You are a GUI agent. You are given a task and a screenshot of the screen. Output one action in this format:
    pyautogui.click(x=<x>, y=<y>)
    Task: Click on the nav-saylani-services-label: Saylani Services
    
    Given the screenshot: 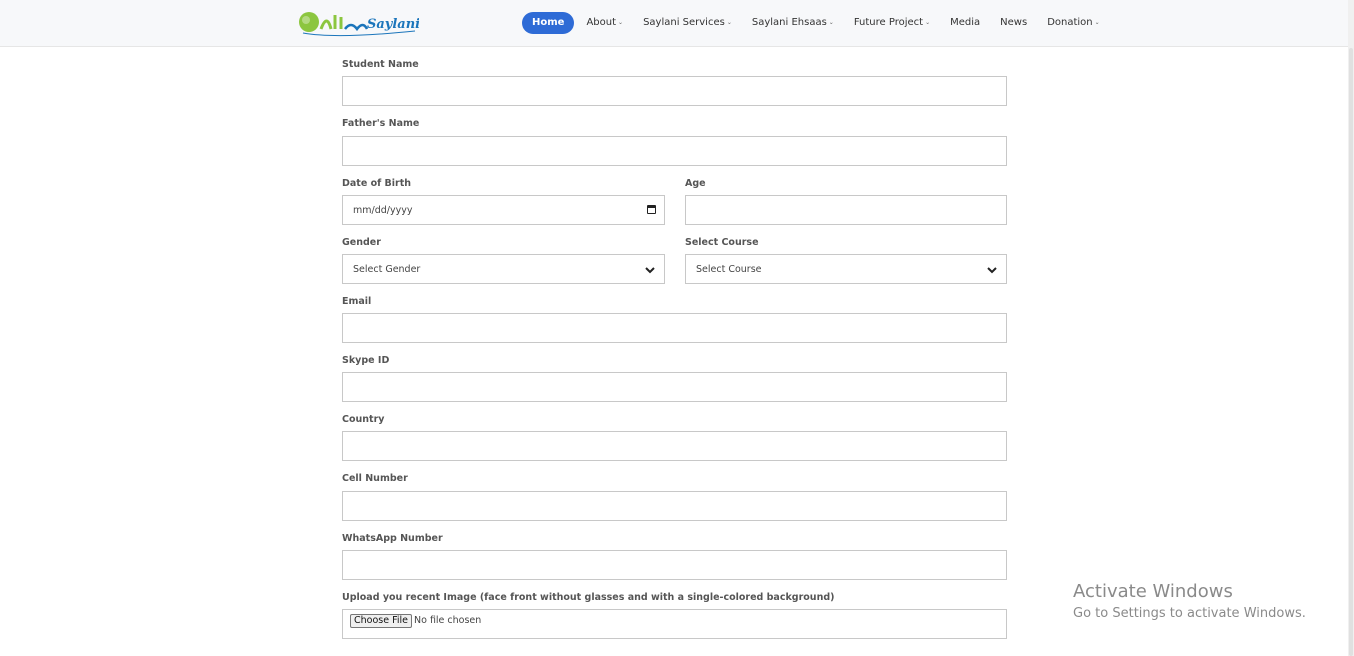 What is the action you would take?
    pyautogui.click(x=684, y=22)
    